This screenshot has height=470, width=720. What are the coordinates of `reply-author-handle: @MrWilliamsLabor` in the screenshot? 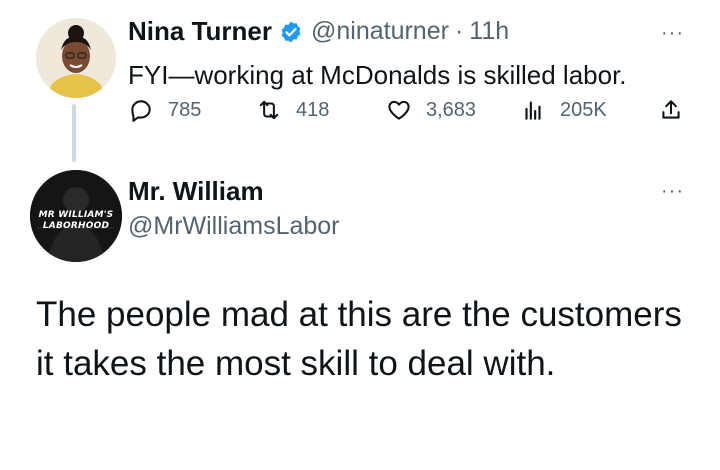 It's located at (234, 226).